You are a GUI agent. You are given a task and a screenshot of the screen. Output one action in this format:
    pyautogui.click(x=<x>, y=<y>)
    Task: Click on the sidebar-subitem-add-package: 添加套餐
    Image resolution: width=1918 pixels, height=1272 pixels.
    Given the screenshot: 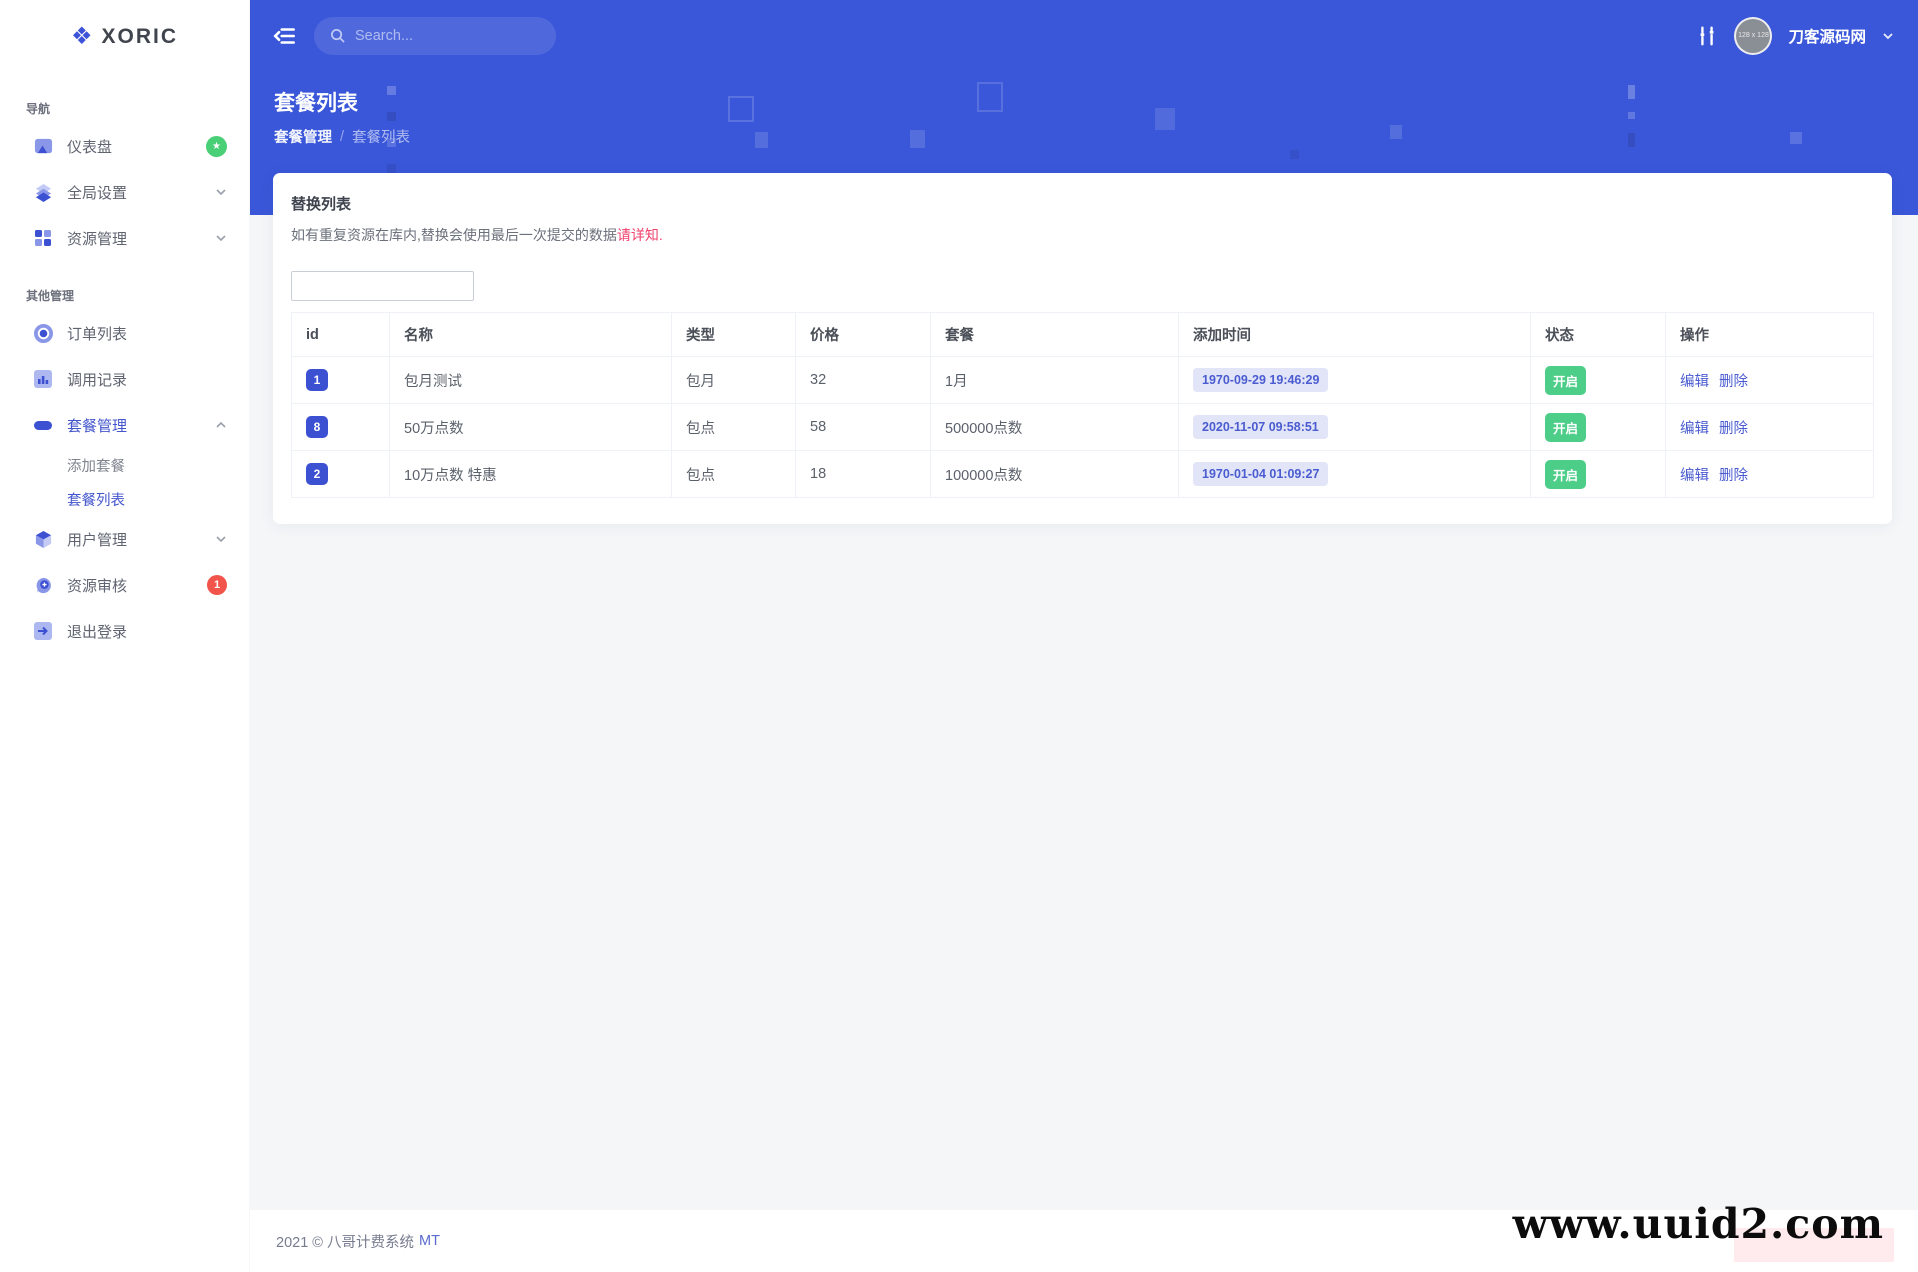 What is the action you would take?
    pyautogui.click(x=124, y=465)
    